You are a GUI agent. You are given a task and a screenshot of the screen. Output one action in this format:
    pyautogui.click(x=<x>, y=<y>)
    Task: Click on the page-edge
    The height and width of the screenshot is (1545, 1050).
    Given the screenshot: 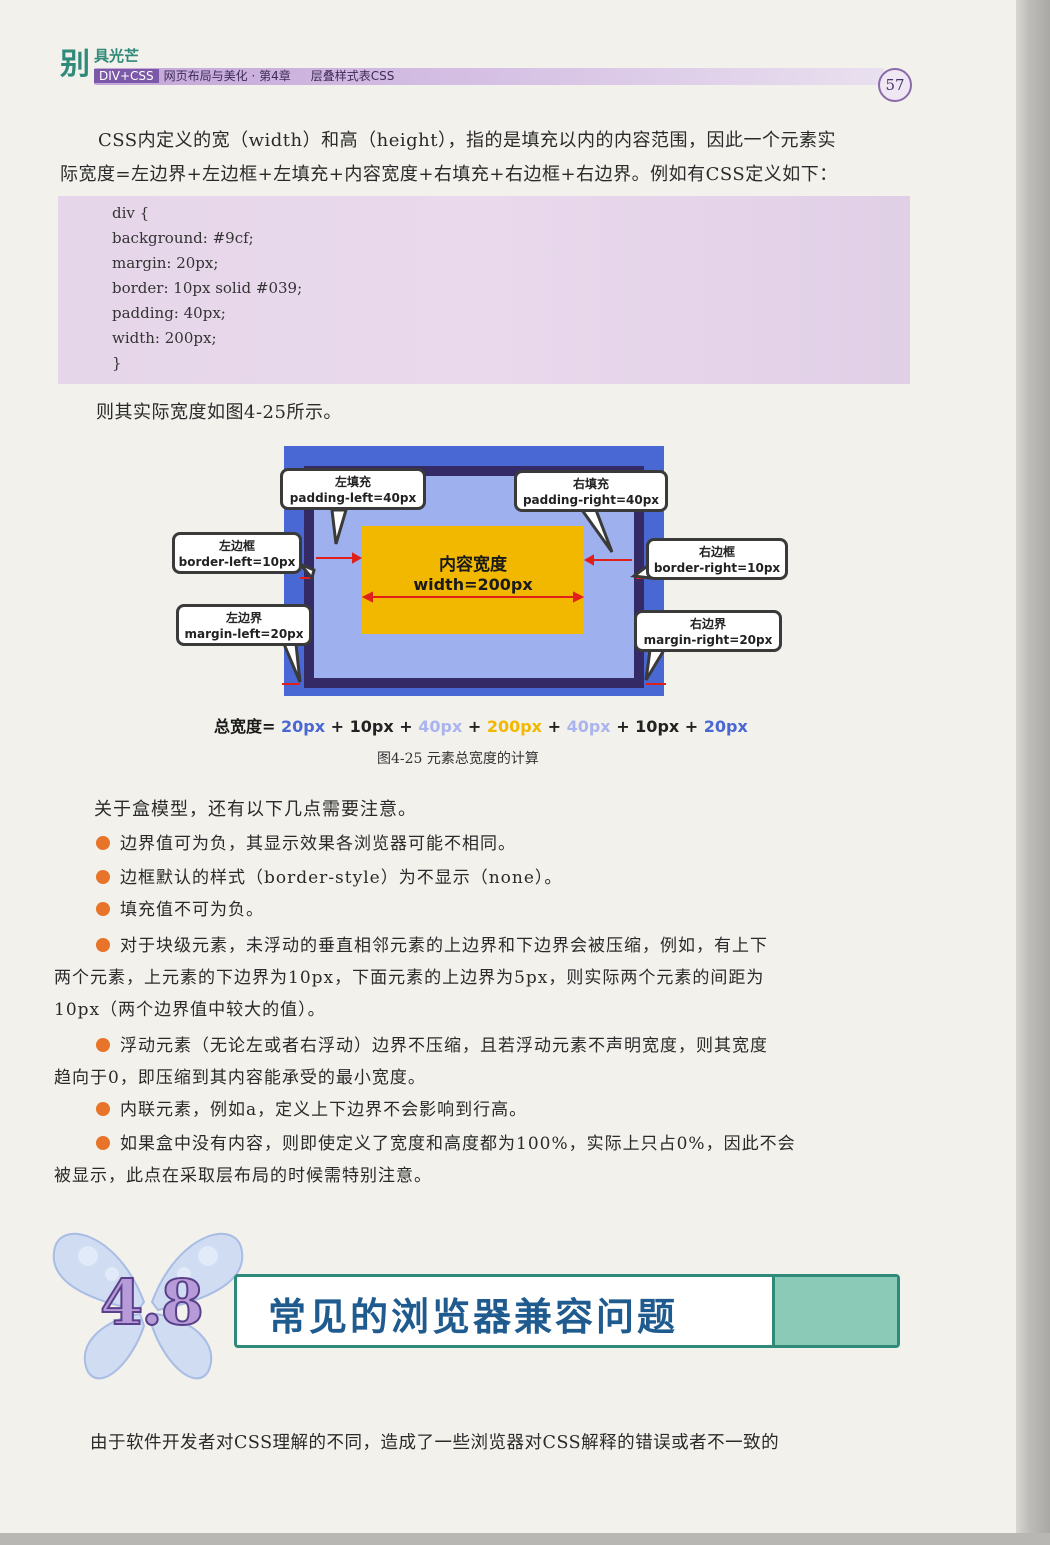 What is the action you would take?
    pyautogui.click(x=1033, y=772)
    